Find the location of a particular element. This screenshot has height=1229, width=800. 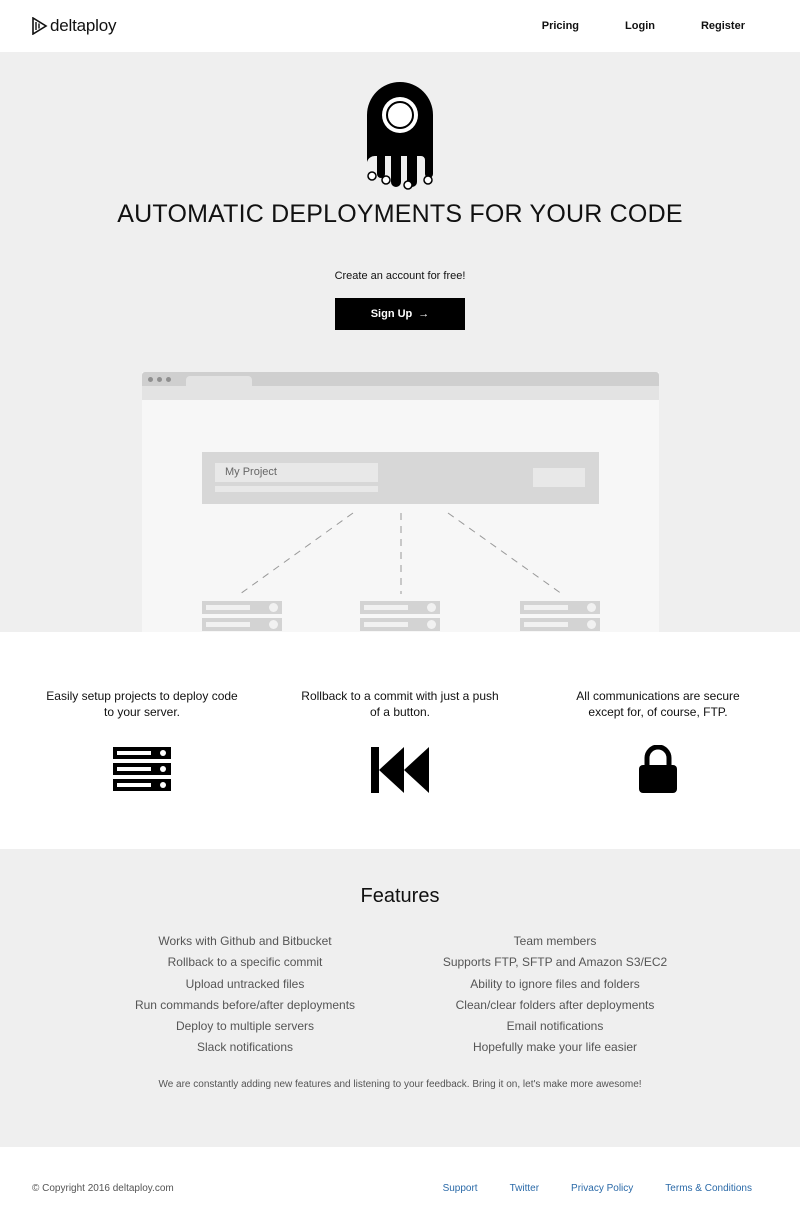

signup-button-label: Sign Up is located at coordinates (391, 314).